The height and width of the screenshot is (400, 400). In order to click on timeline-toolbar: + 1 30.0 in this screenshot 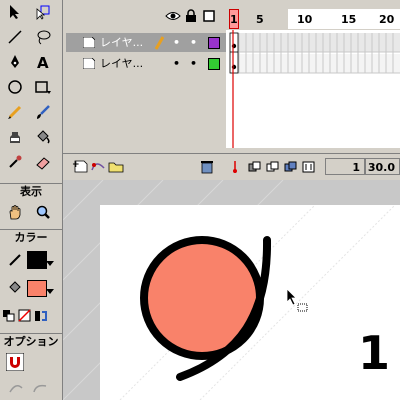, I will do `click(231, 167)`.